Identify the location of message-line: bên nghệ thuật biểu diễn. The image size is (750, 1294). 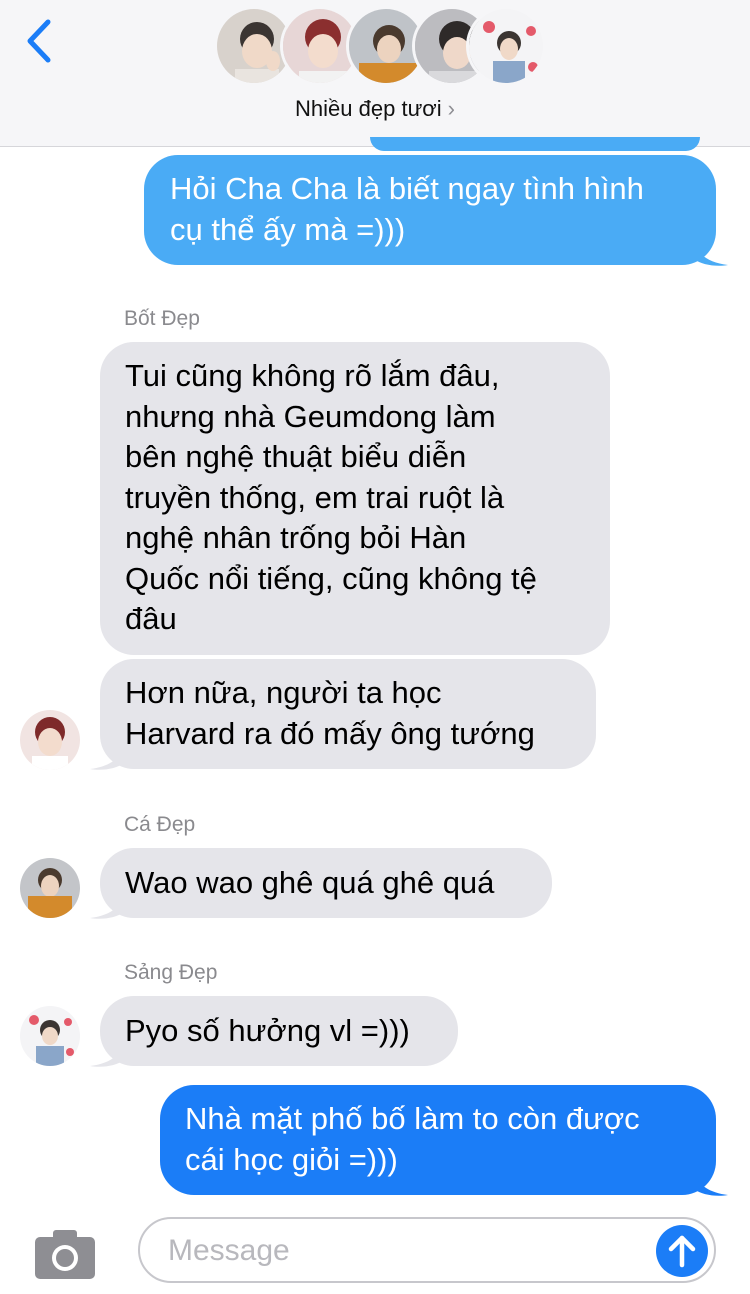
(296, 456).